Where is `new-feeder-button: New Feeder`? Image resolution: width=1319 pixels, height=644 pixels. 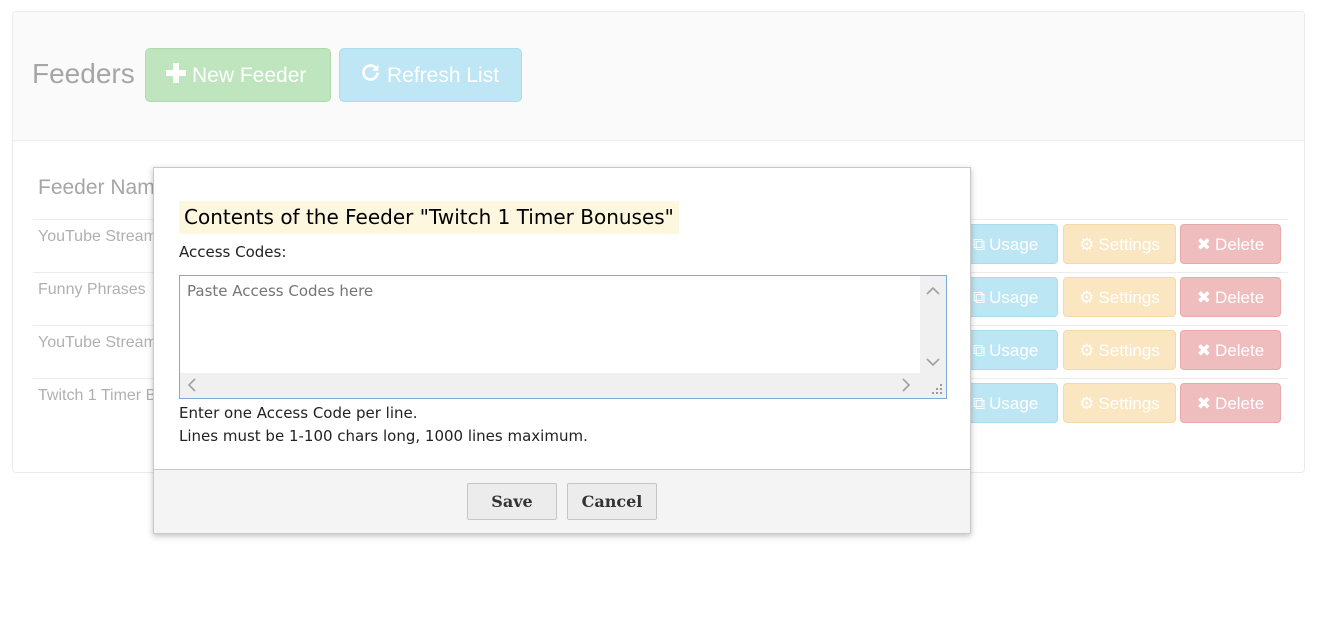
new-feeder-button: New Feeder is located at coordinates (238, 75).